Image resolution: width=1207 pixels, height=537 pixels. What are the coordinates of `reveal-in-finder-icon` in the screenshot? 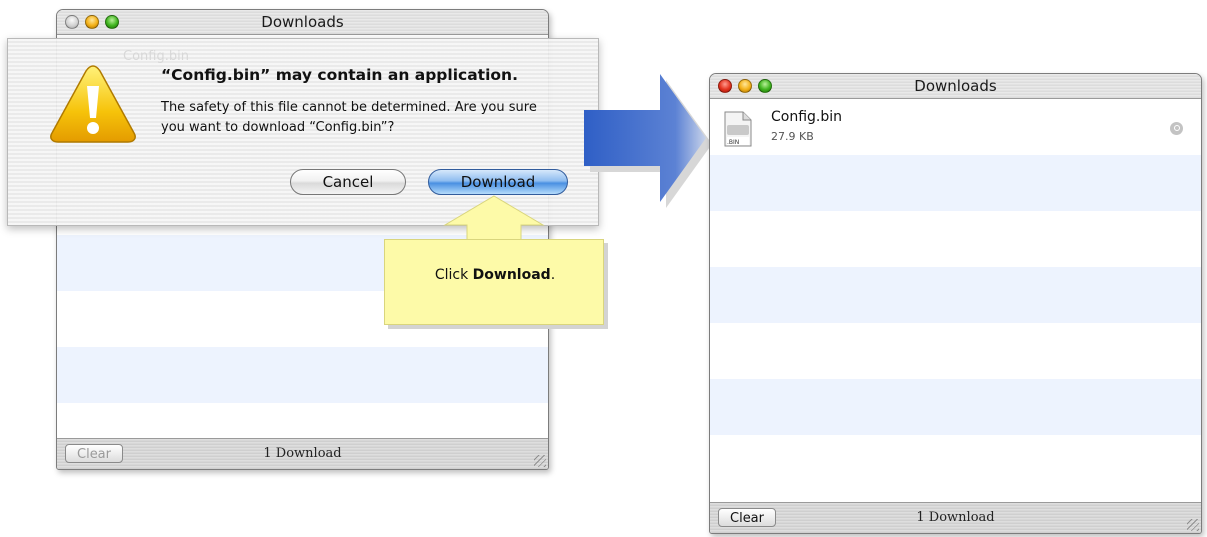 It's located at (1176, 128).